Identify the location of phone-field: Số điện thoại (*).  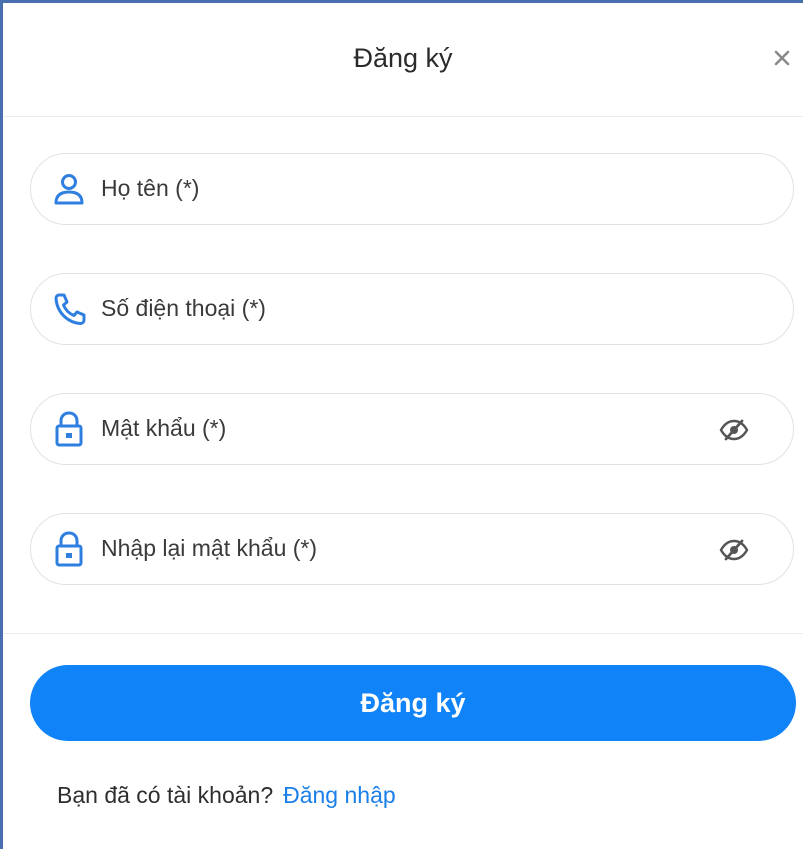
(412, 309).